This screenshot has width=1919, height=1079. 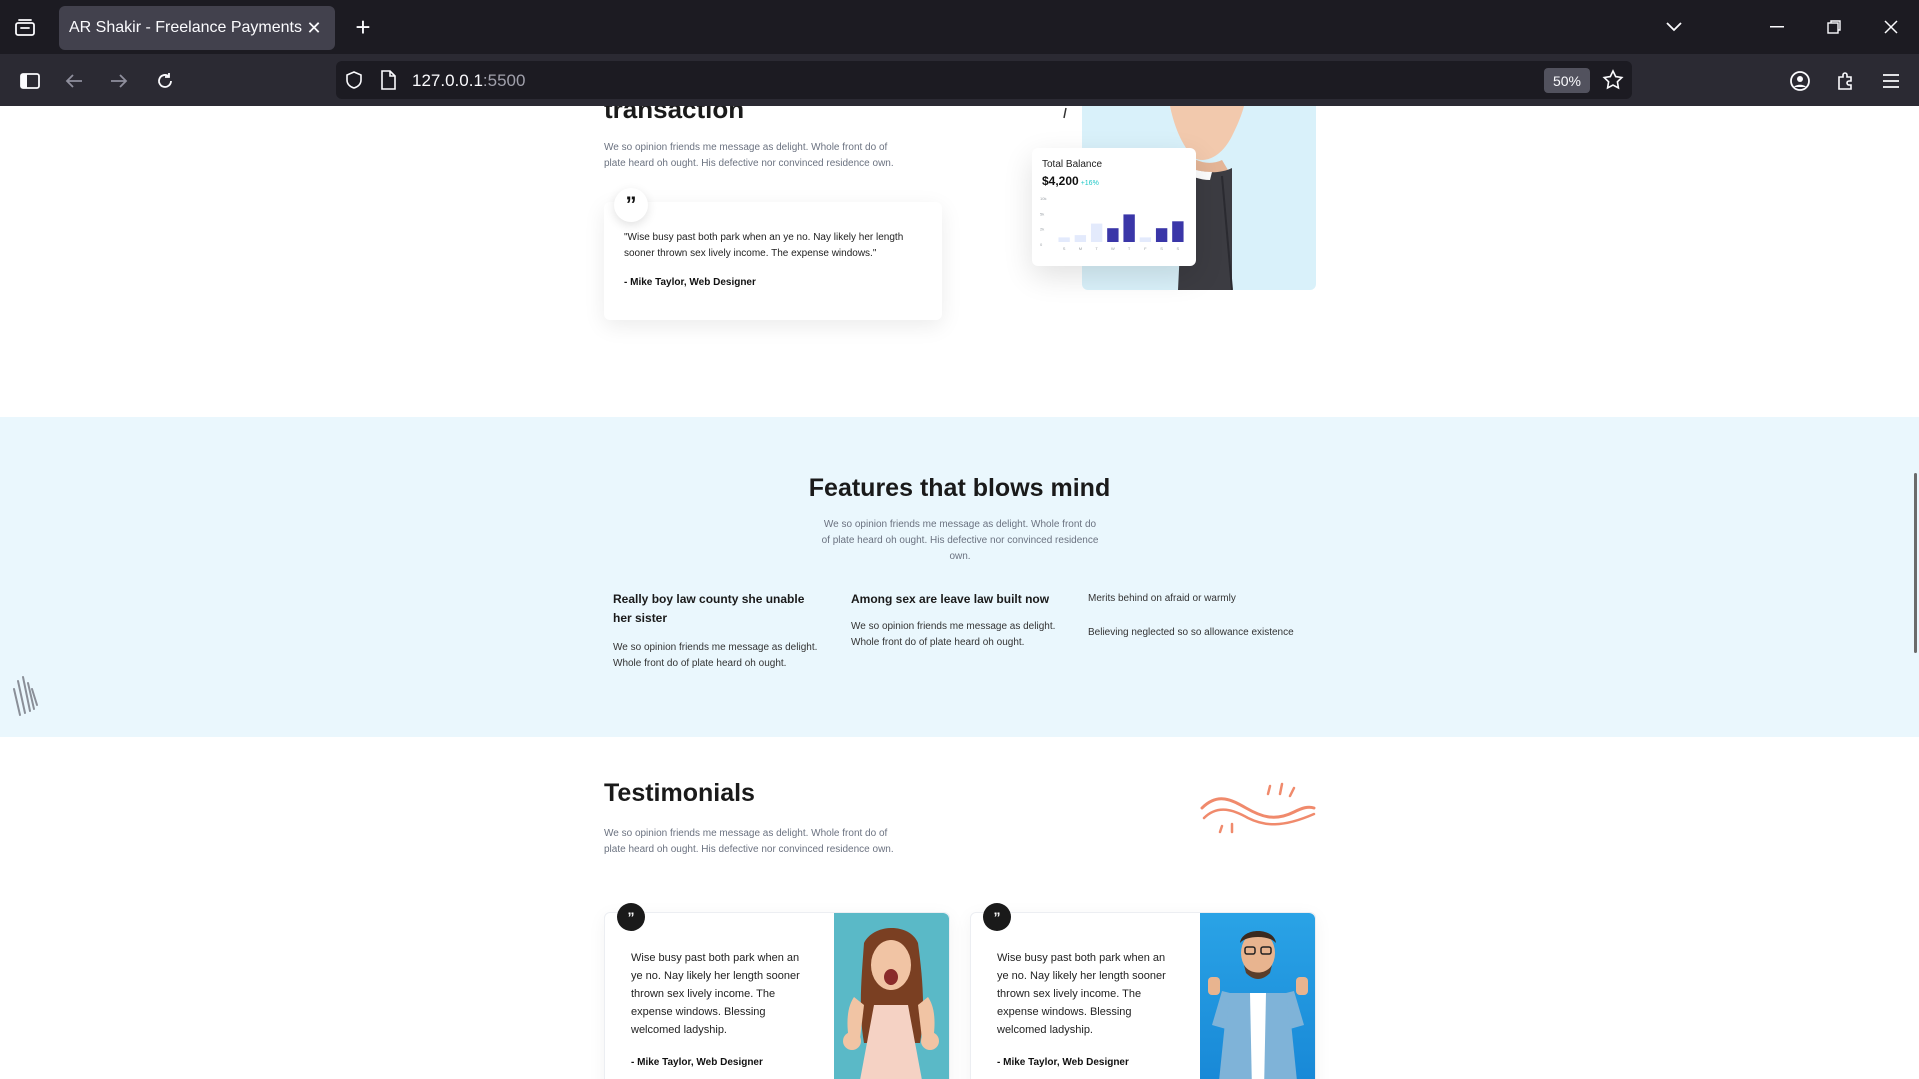 I want to click on account-icon, so click(x=1800, y=81).